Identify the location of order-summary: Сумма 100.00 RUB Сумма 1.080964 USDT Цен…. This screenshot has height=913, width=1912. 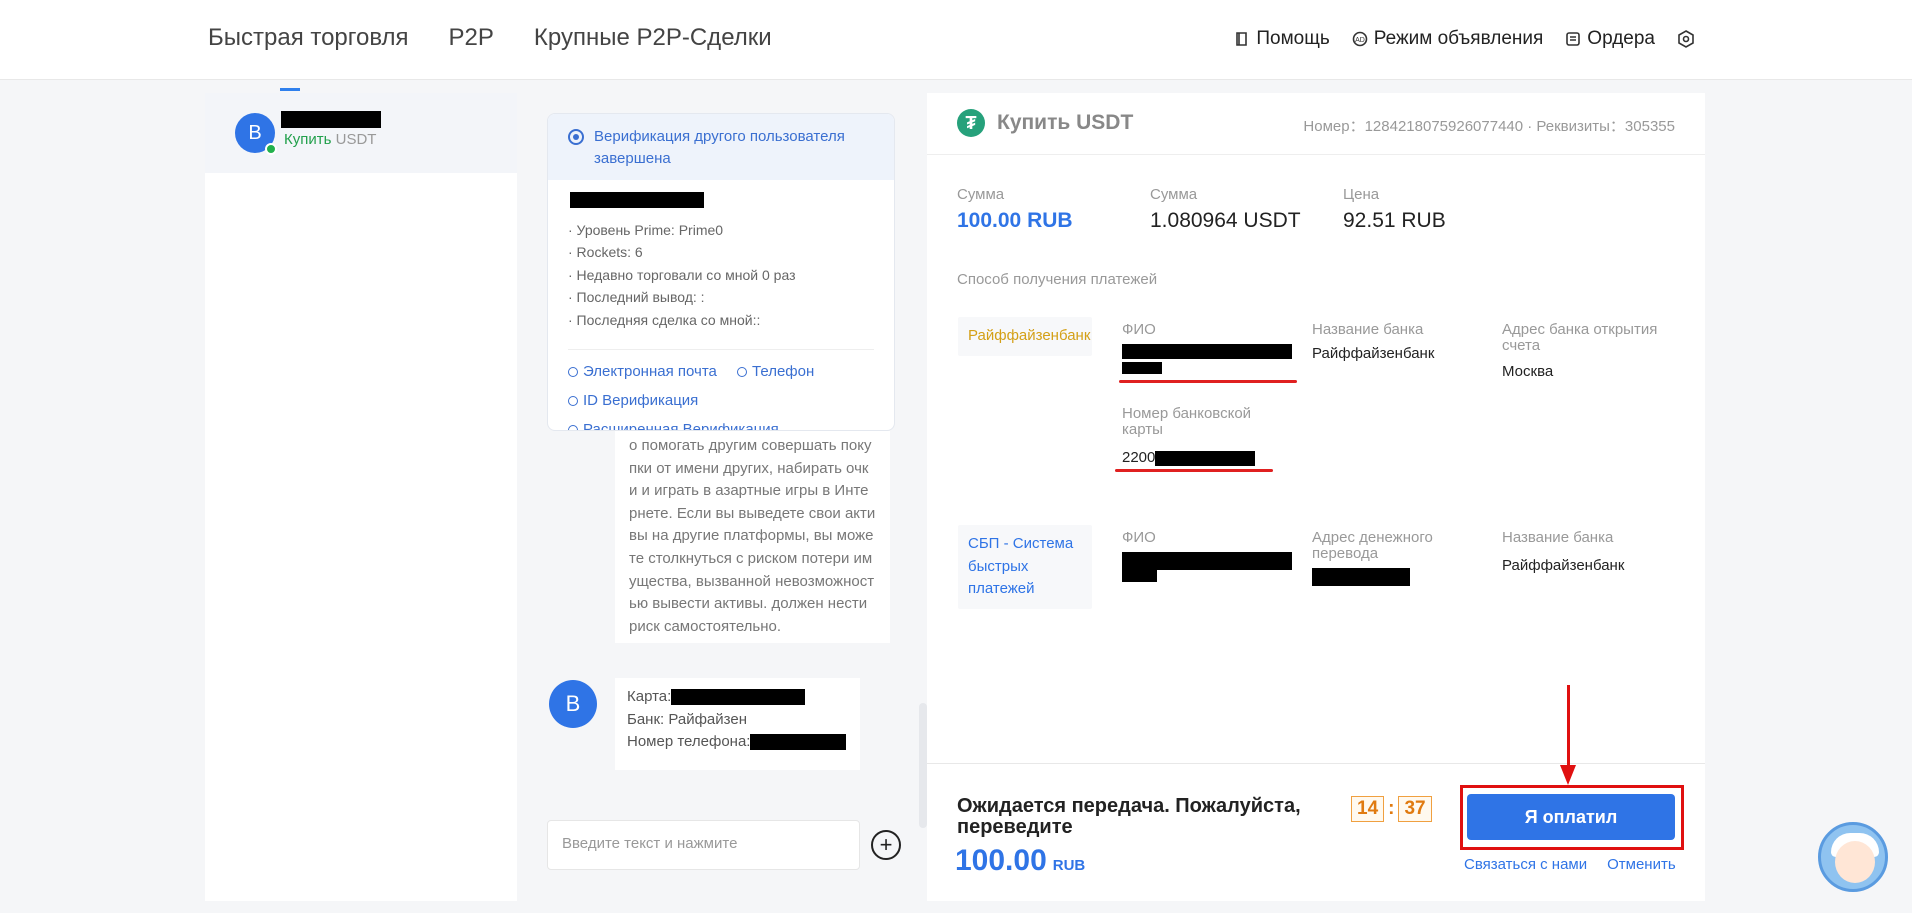
(1246, 209).